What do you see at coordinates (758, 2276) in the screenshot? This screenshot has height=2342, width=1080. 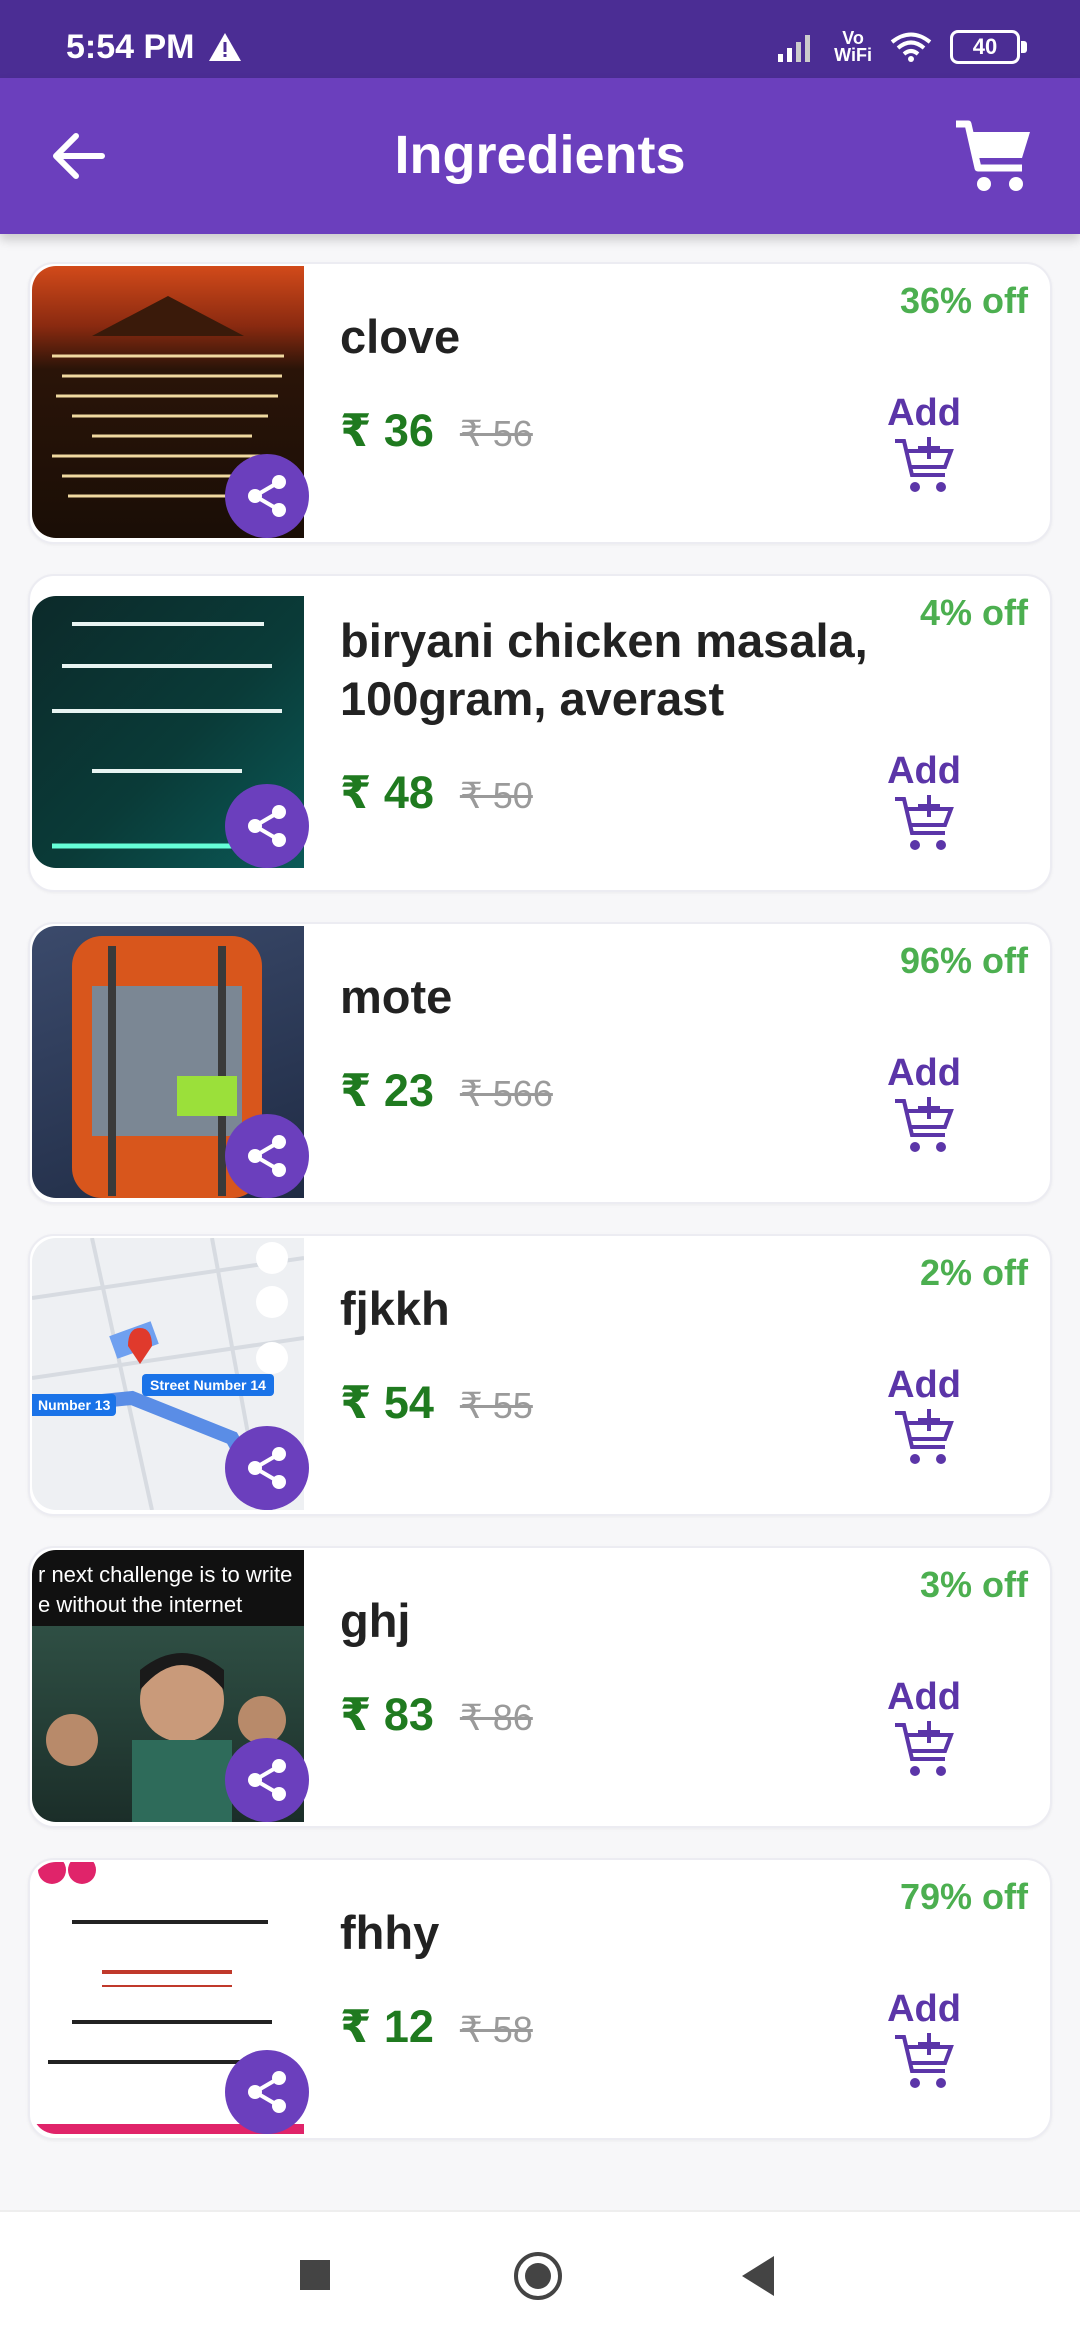 I see `system-back-button` at bounding box center [758, 2276].